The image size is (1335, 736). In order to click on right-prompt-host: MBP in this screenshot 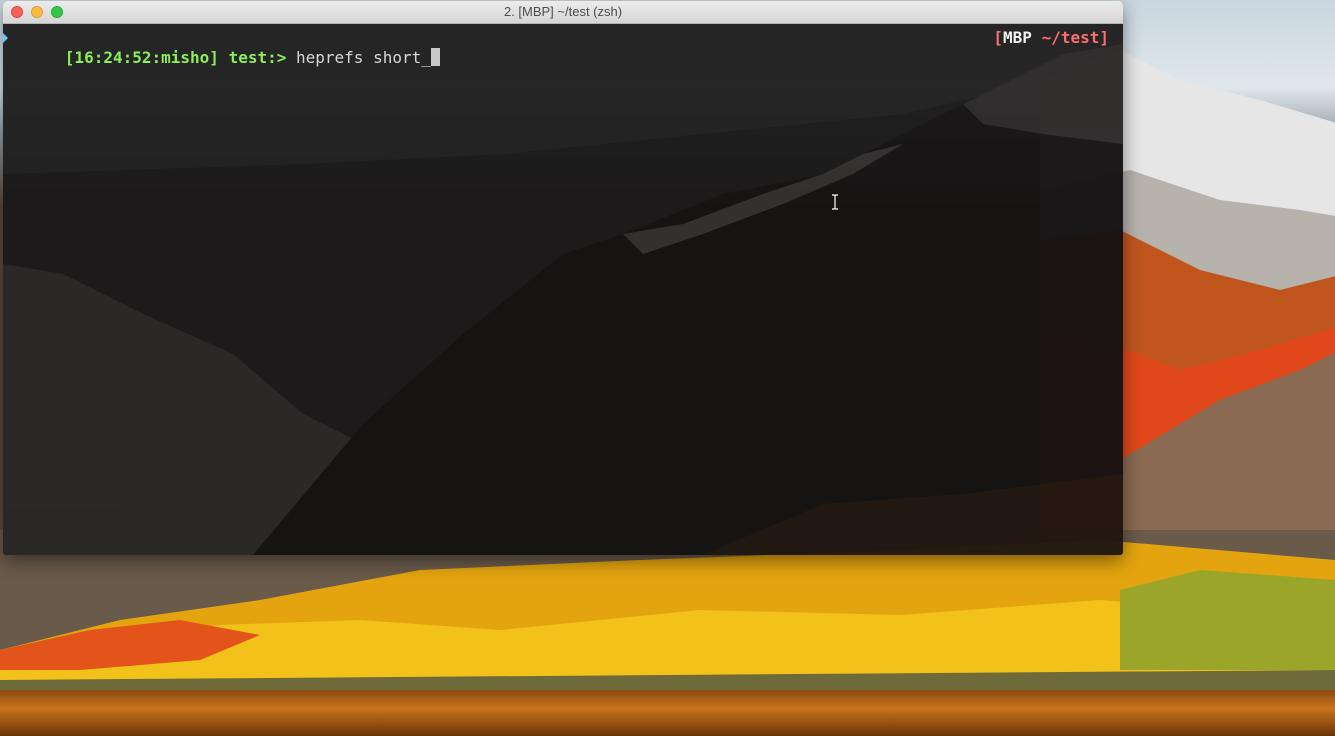, I will do `click(1017, 37)`.